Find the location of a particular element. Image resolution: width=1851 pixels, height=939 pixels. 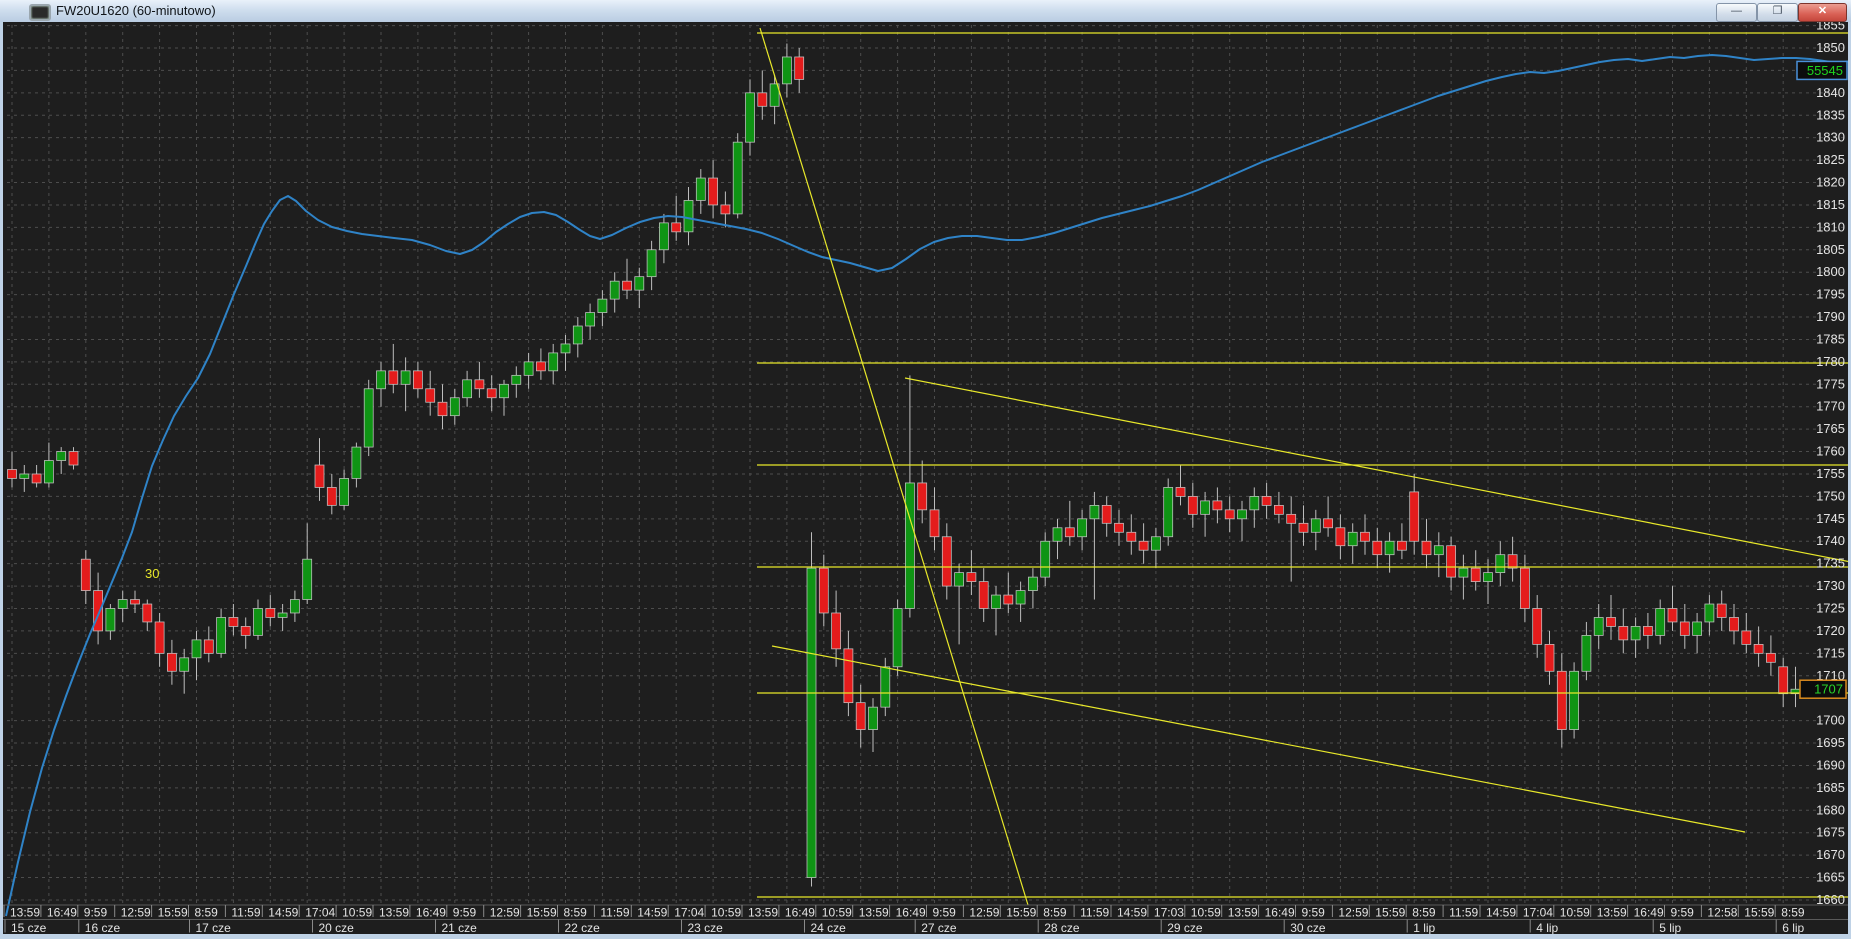

price-tick-label: 1810 is located at coordinates (1830, 226).